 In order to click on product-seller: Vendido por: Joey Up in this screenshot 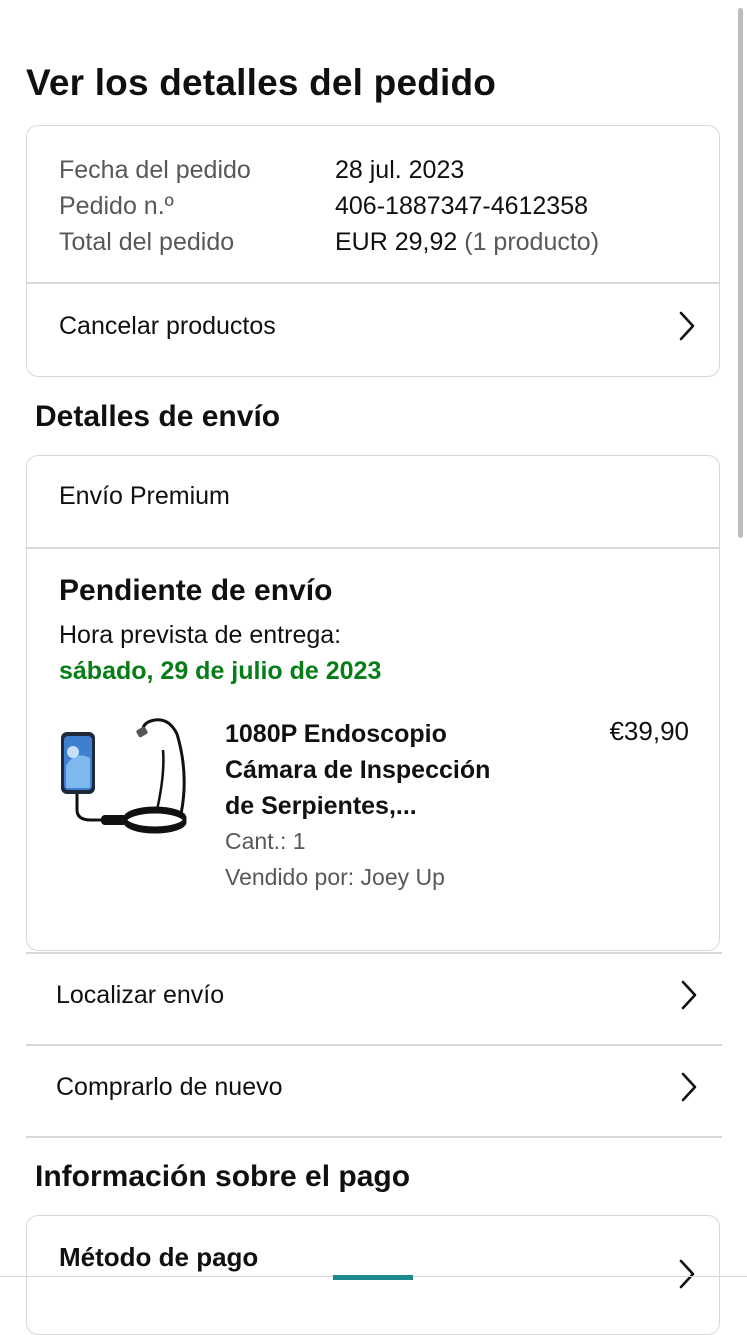, I will do `click(335, 877)`.